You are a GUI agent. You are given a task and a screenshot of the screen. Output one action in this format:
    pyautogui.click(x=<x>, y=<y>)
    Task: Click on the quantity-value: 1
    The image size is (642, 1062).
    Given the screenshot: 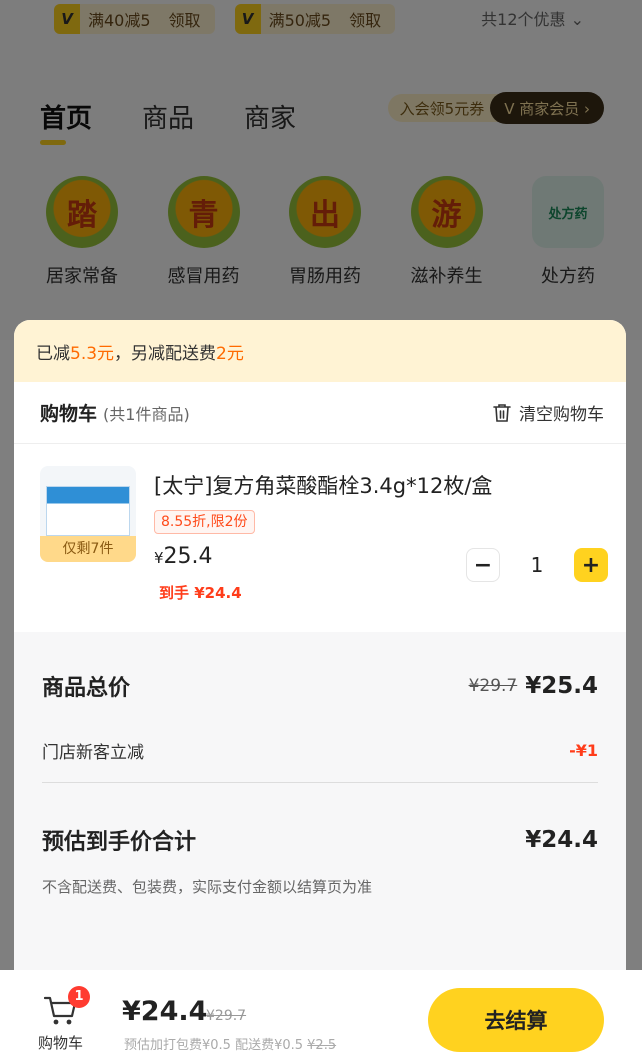 What is the action you would take?
    pyautogui.click(x=537, y=565)
    